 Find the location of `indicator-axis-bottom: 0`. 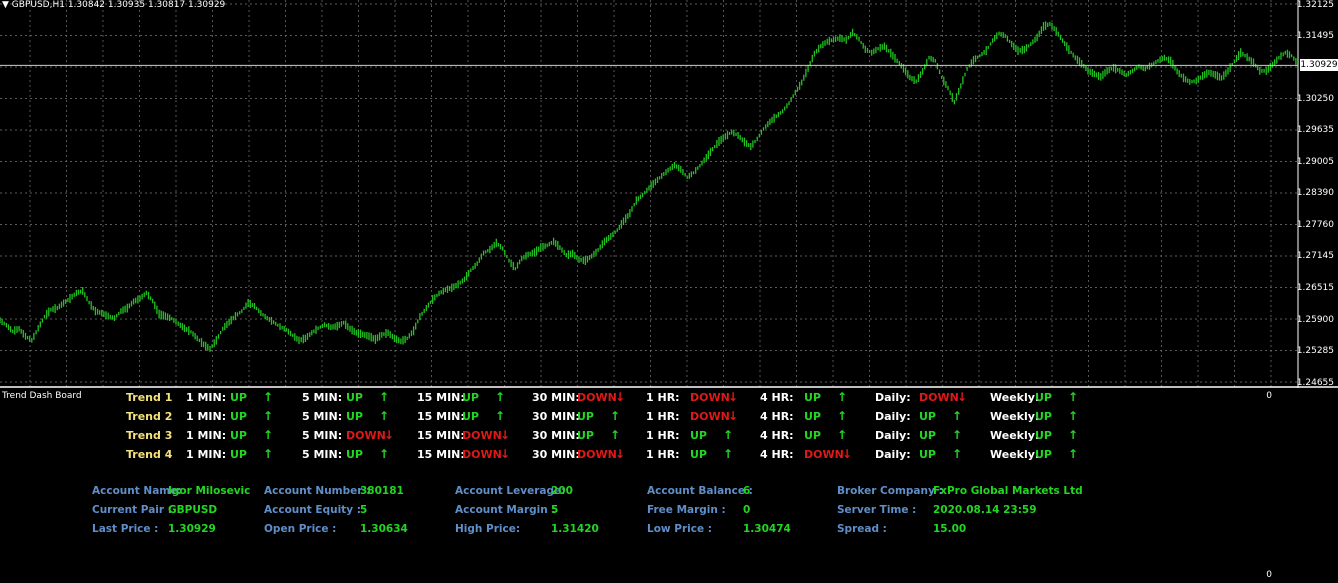

indicator-axis-bottom: 0 is located at coordinates (1269, 575).